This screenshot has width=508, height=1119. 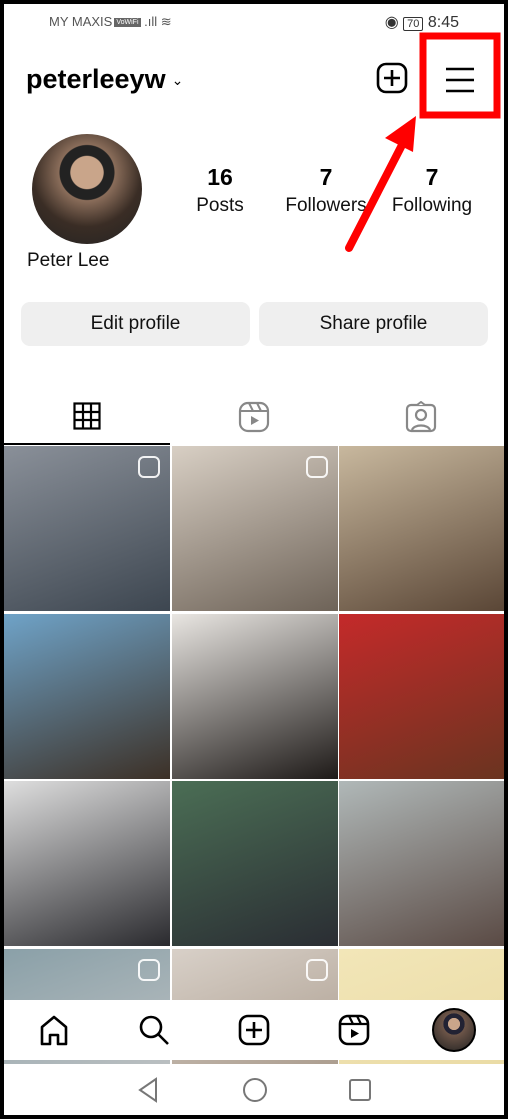 What do you see at coordinates (135, 324) in the screenshot?
I see `edit-profile-button: Edit profile` at bounding box center [135, 324].